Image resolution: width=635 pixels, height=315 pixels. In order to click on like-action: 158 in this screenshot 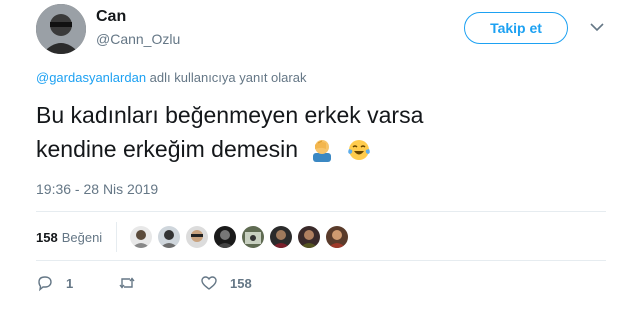, I will do `click(226, 283)`.